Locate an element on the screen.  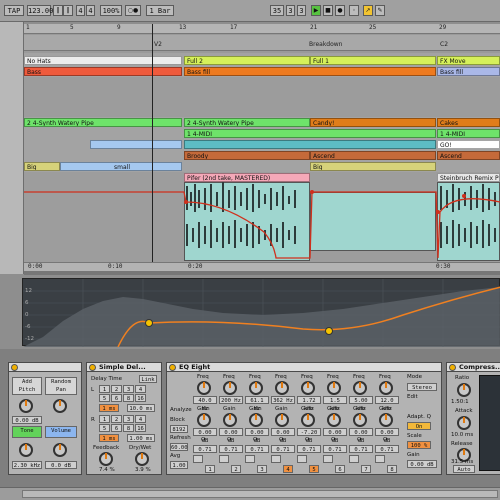
band-freq-value: 40.0 Hz is located at coordinates (205, 404).